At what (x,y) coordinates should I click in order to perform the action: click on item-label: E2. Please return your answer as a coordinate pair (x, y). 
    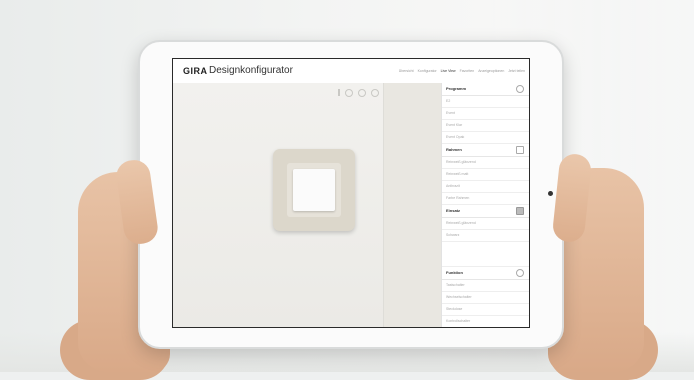
    Looking at the image, I should click on (448, 101).